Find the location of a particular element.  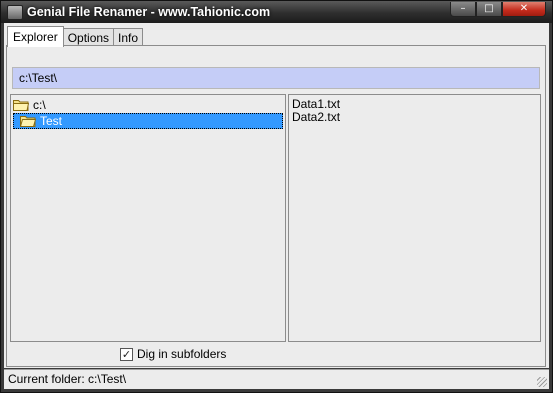

tree-item-label: Test is located at coordinates (51, 121).